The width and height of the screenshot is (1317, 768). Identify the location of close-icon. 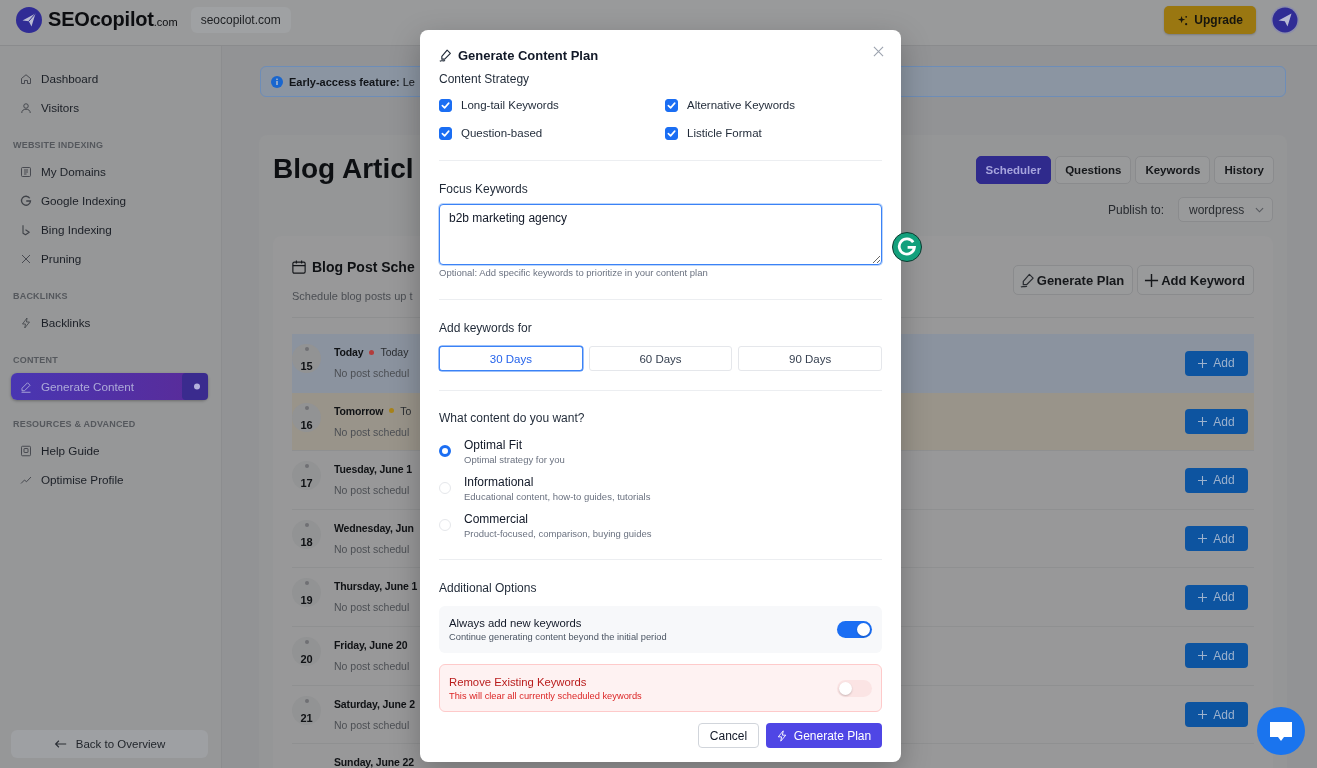
(878, 51).